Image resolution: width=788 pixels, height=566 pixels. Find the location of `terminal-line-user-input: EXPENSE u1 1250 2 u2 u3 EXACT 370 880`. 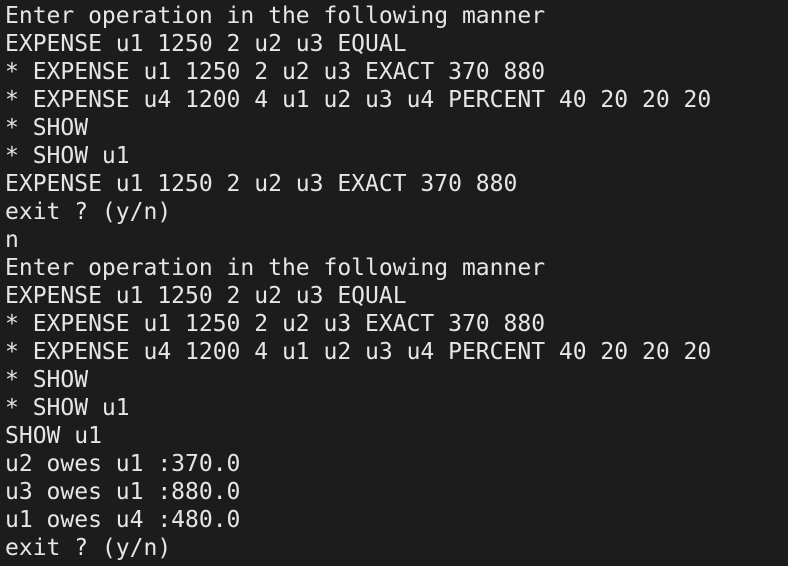

terminal-line-user-input: EXPENSE u1 1250 2 u2 u3 EXACT 370 880 is located at coordinates (261, 184).